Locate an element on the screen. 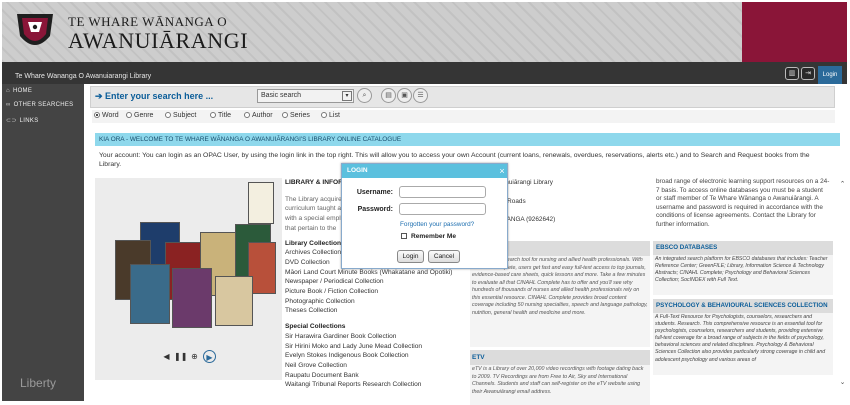 The width and height of the screenshot is (850, 405). login-button: Login is located at coordinates (410, 256).